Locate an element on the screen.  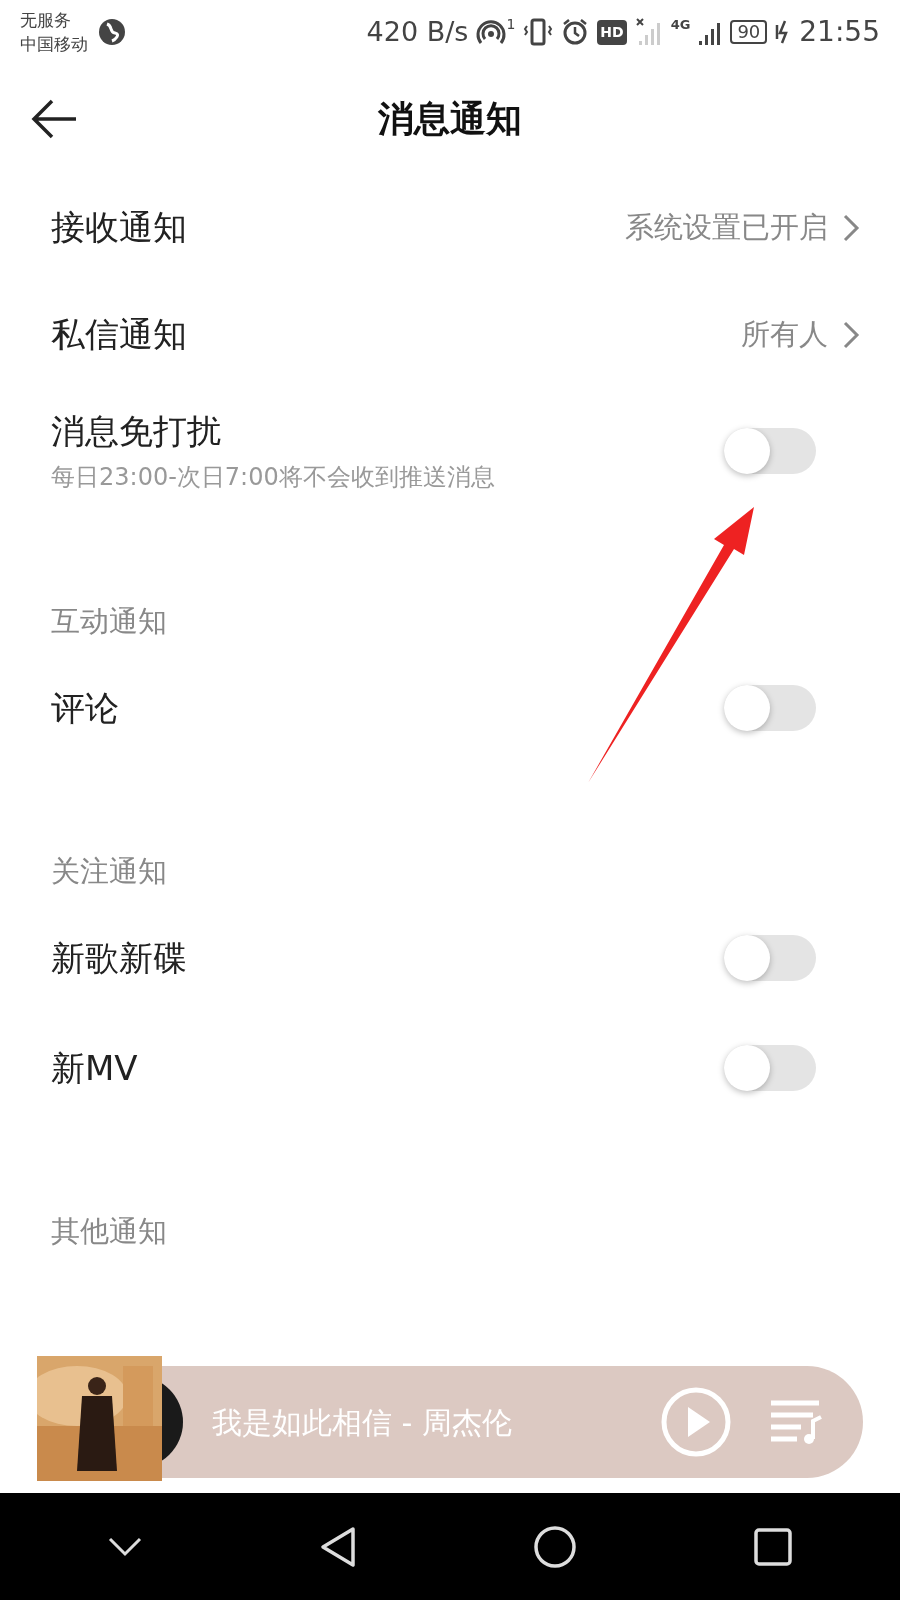
row-label: 接收通知 is located at coordinates (119, 227).